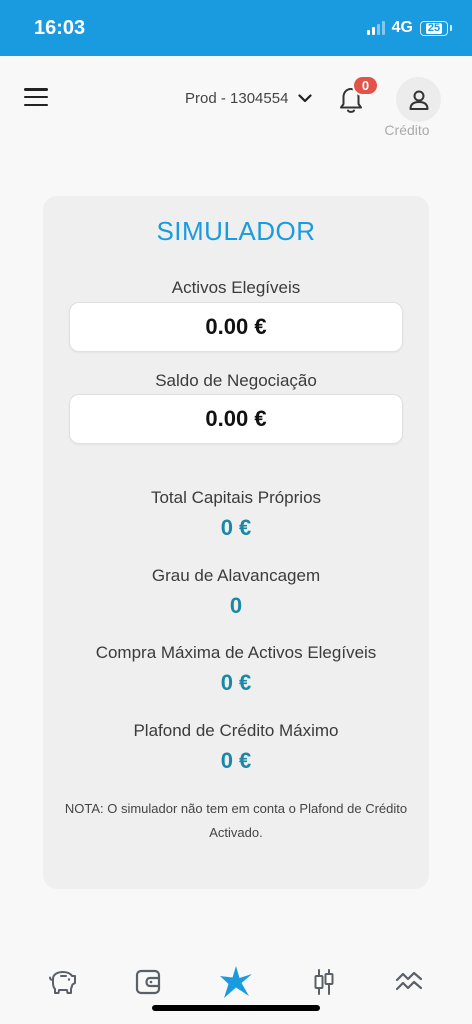 The image size is (472, 1024). What do you see at coordinates (407, 130) in the screenshot?
I see `profile-label: Crédito` at bounding box center [407, 130].